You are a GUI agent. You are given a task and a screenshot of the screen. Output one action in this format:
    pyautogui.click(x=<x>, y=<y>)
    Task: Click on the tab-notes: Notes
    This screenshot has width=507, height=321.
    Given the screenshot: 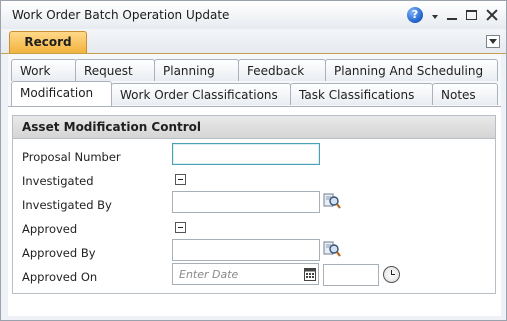 What is the action you would take?
    pyautogui.click(x=465, y=94)
    